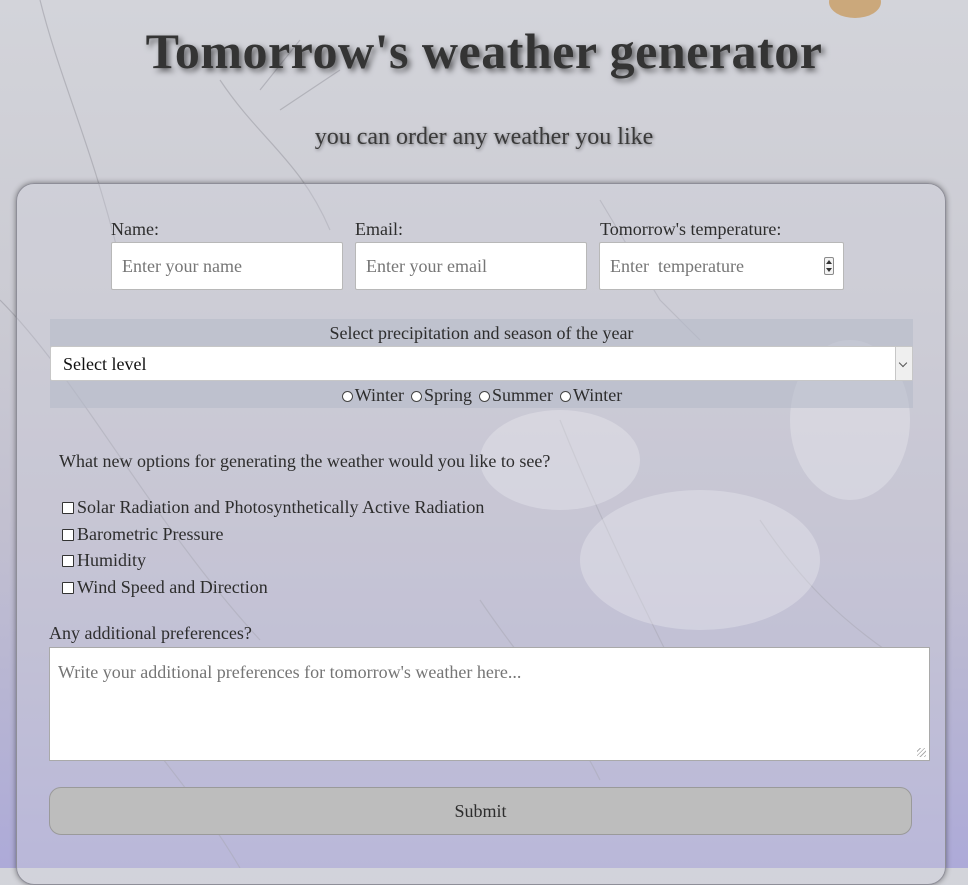 The width and height of the screenshot is (968, 885). Describe the element at coordinates (112, 560) in the screenshot. I see `option-label: Humidity` at that location.